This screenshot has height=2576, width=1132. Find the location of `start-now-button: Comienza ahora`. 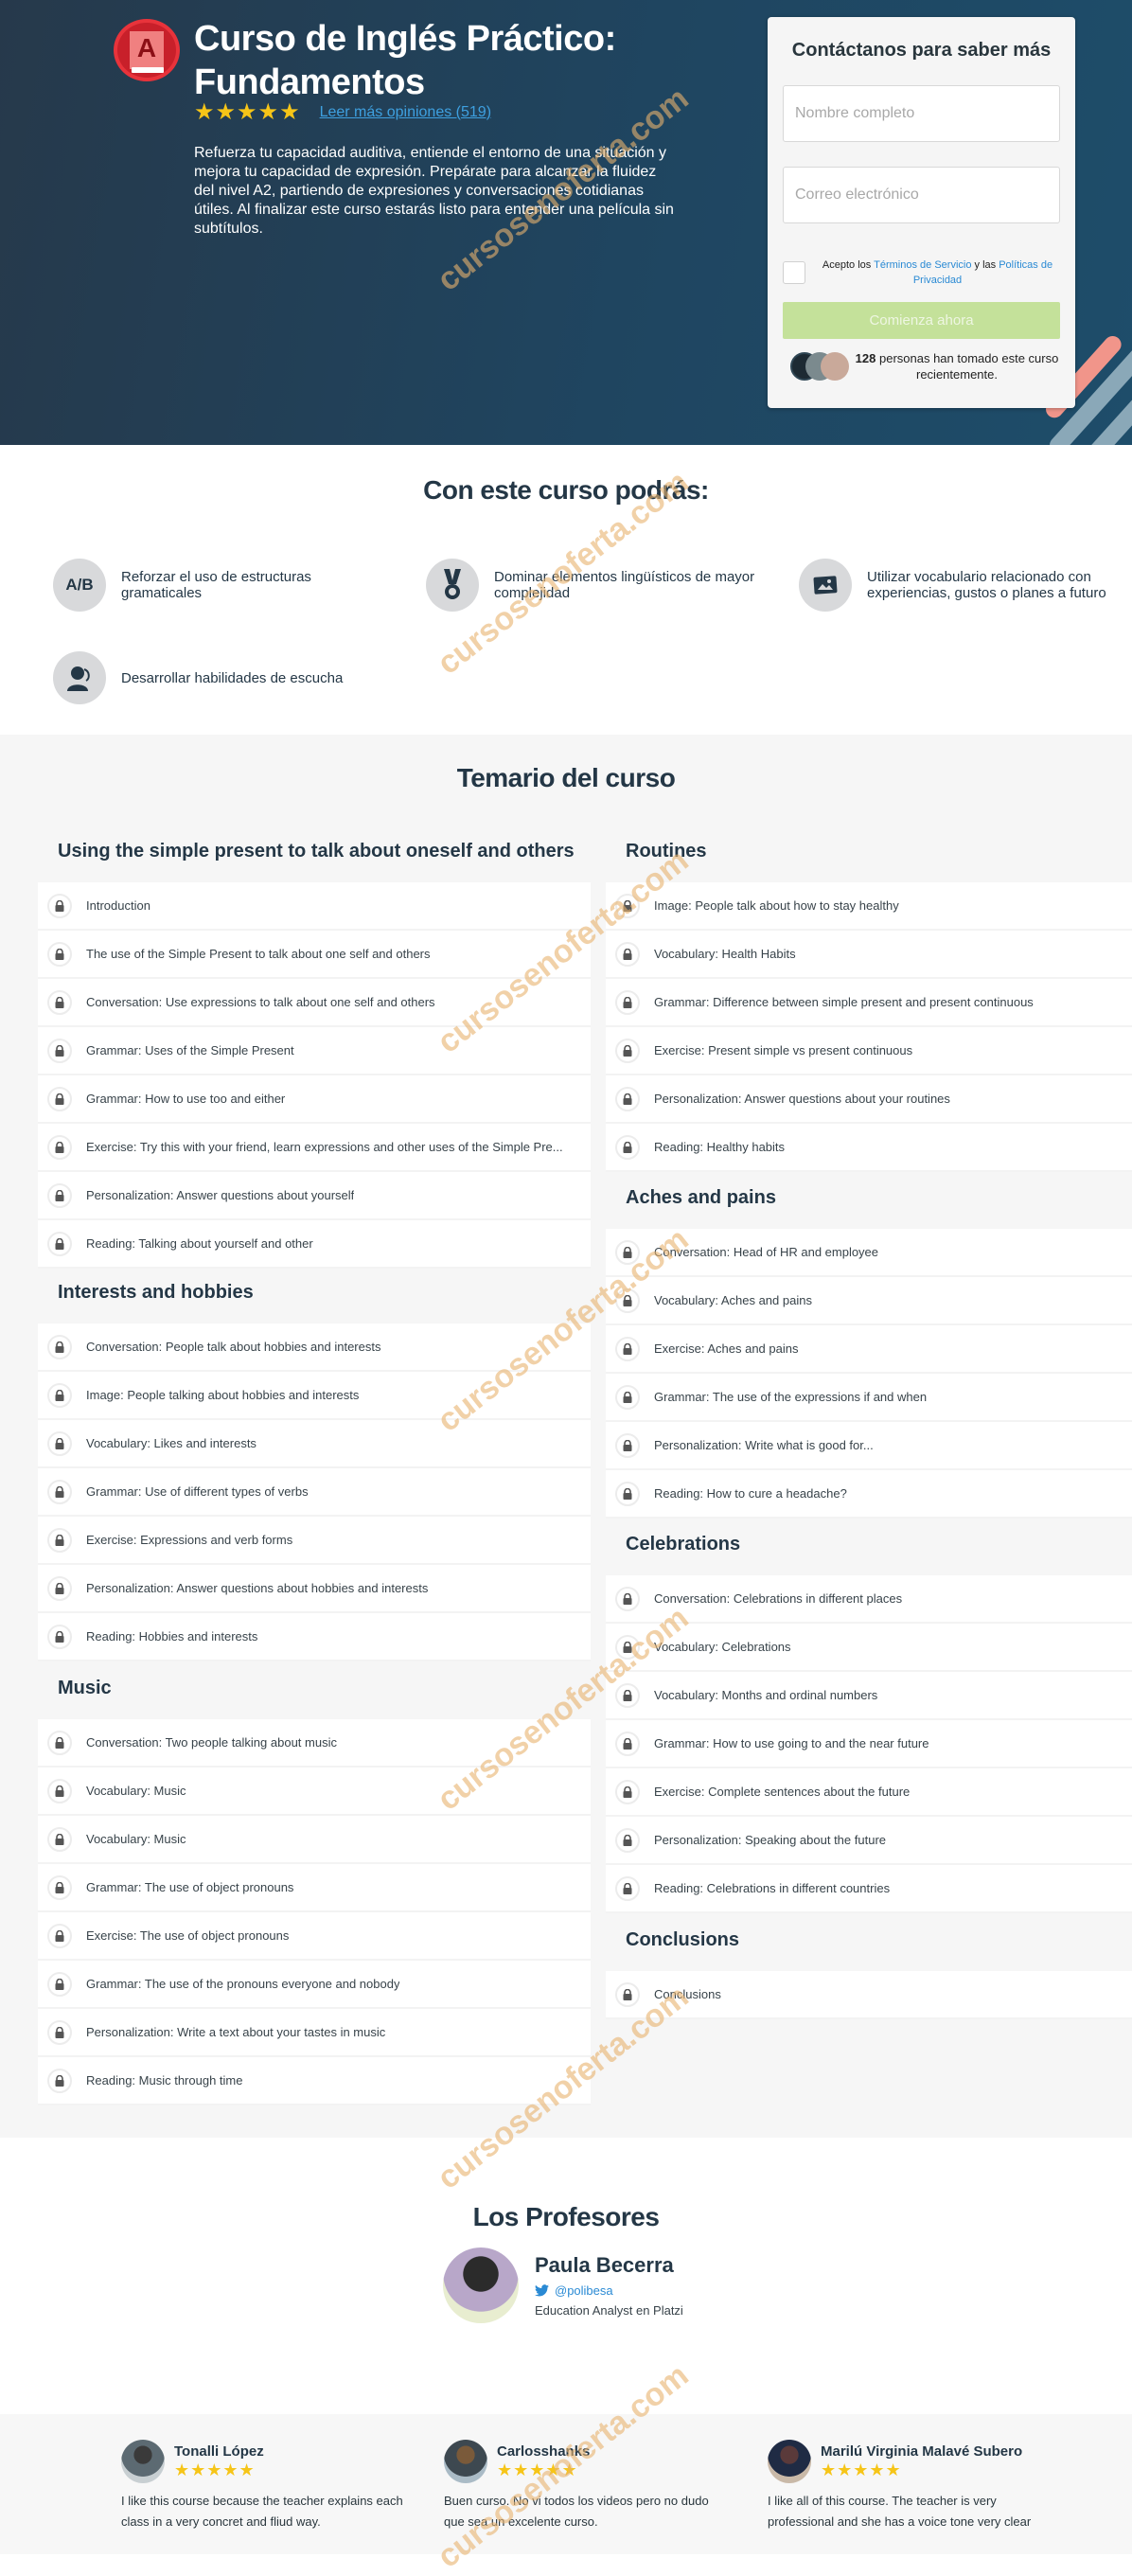

start-now-button: Comienza ahora is located at coordinates (921, 321).